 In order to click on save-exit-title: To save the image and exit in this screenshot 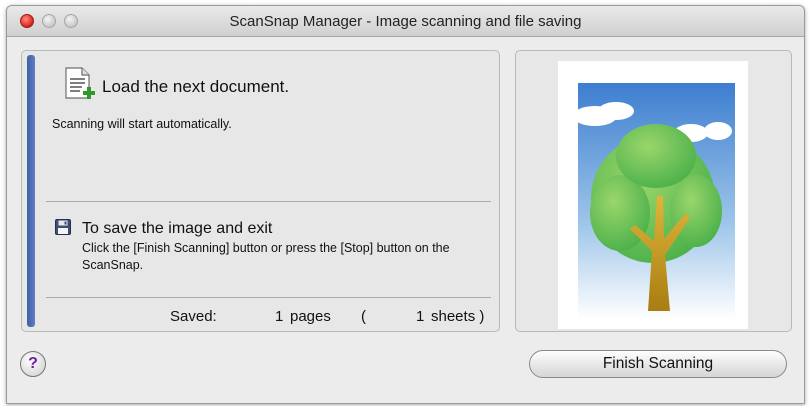, I will do `click(177, 228)`.